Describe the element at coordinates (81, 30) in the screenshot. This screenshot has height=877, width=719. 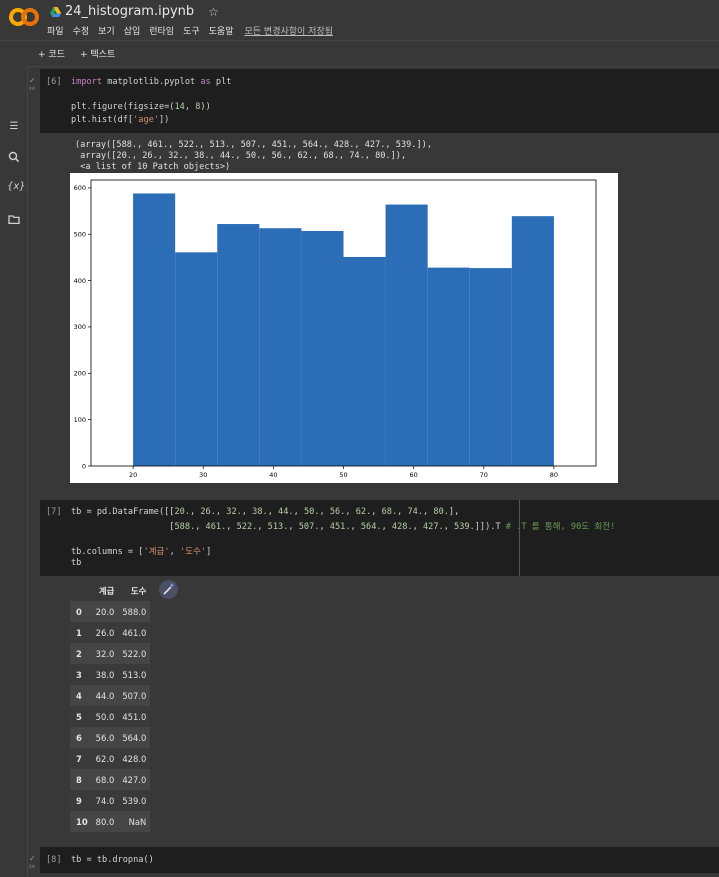
I see `menu-edit: 수정` at that location.